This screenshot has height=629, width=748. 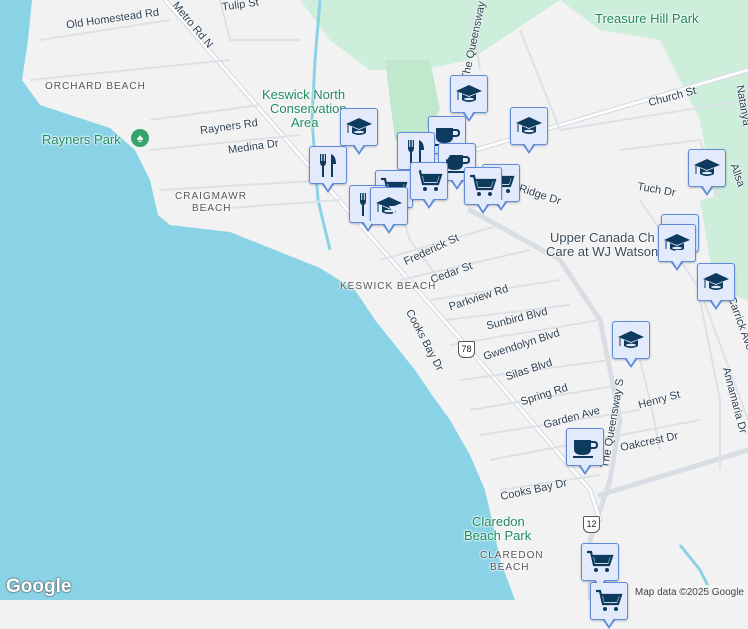 What do you see at coordinates (303, 94) in the screenshot?
I see `park-label: Keswick North` at bounding box center [303, 94].